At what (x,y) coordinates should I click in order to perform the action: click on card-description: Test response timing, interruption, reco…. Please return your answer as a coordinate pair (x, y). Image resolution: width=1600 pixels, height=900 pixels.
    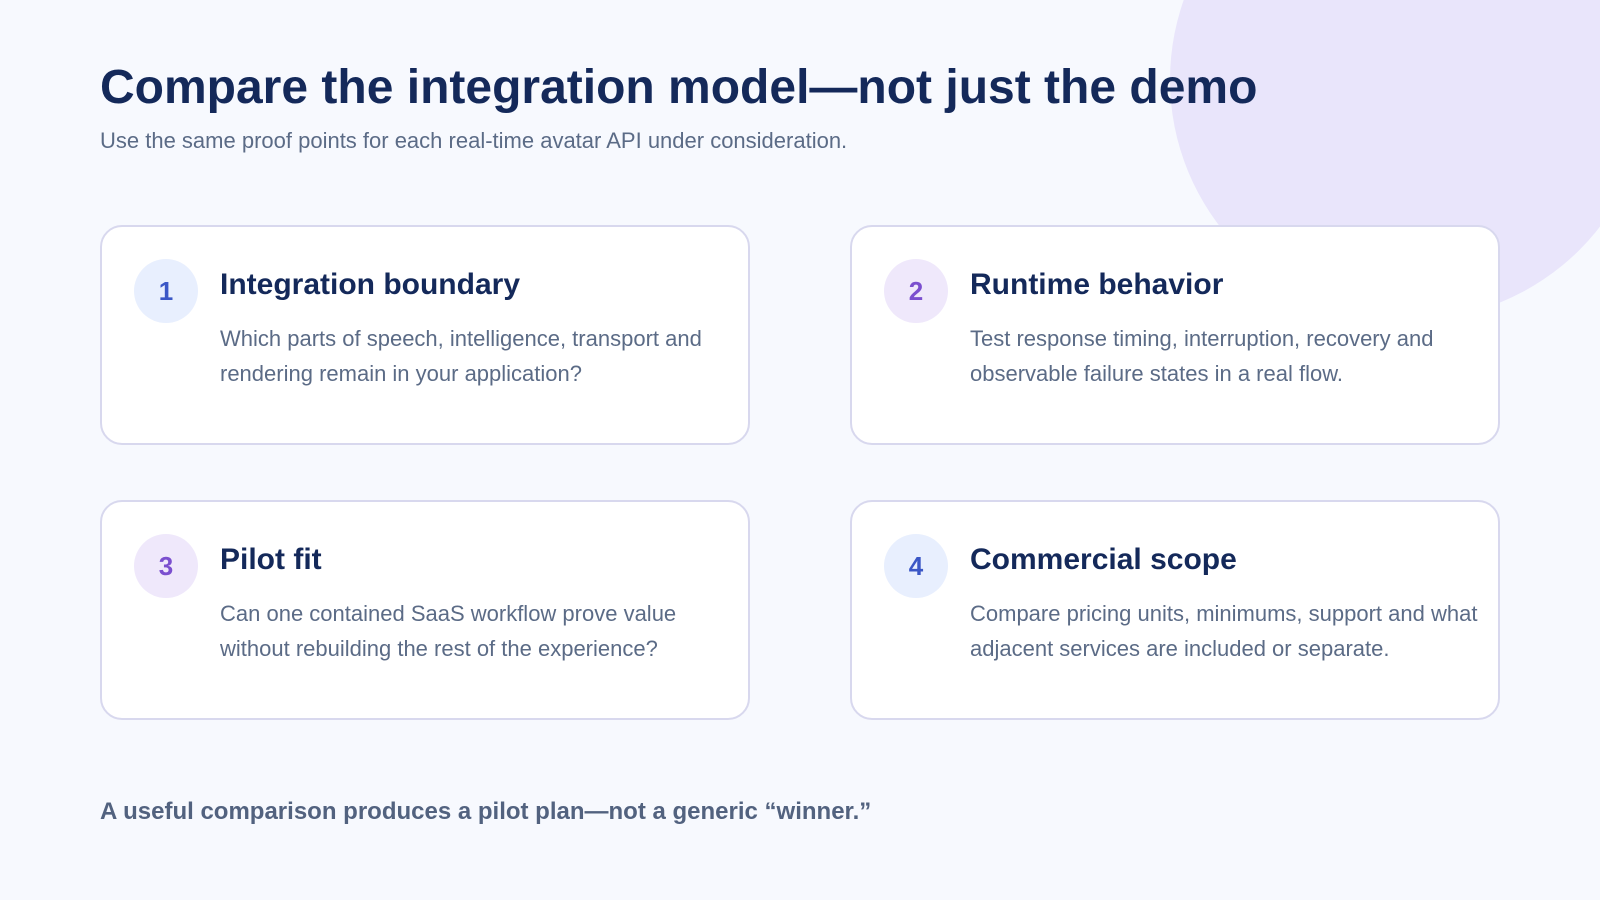
    Looking at the image, I should click on (1202, 356).